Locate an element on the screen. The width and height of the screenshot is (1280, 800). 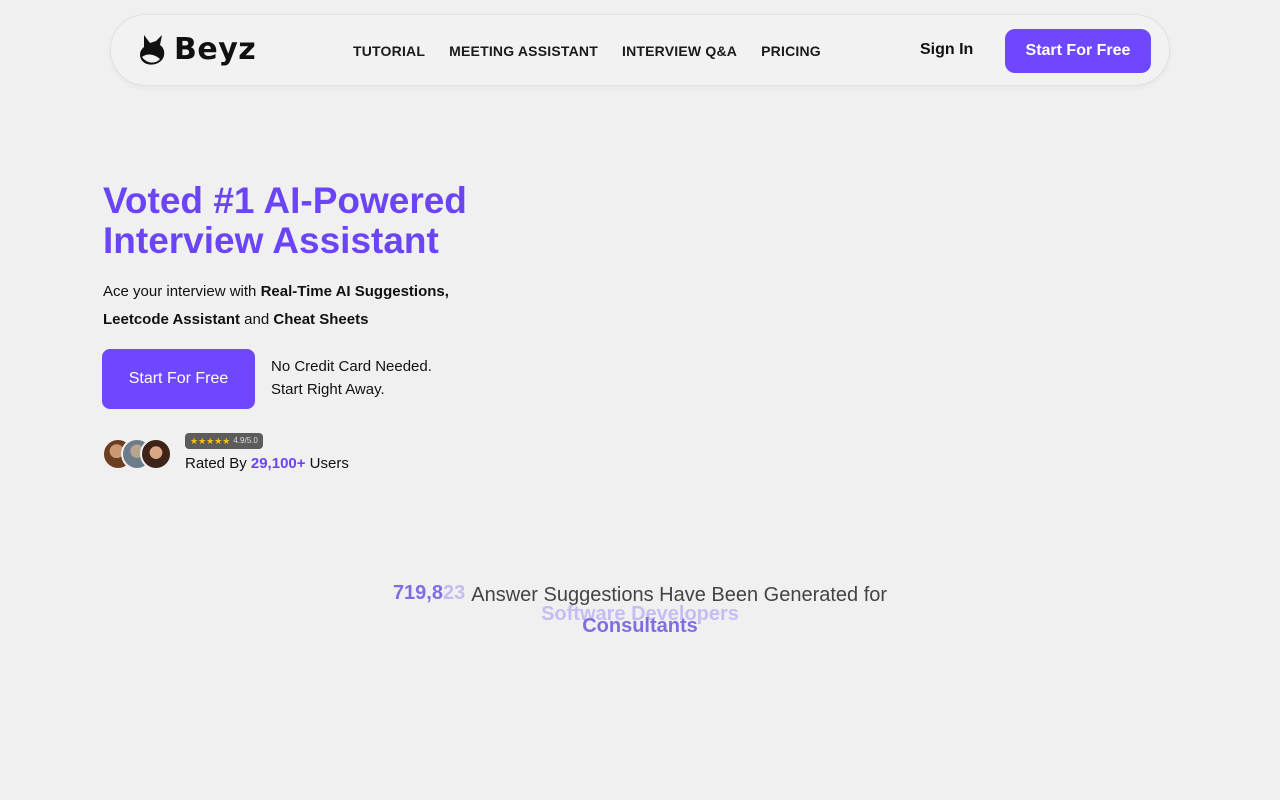
rating-value: 4.9/5.0 is located at coordinates (245, 440).